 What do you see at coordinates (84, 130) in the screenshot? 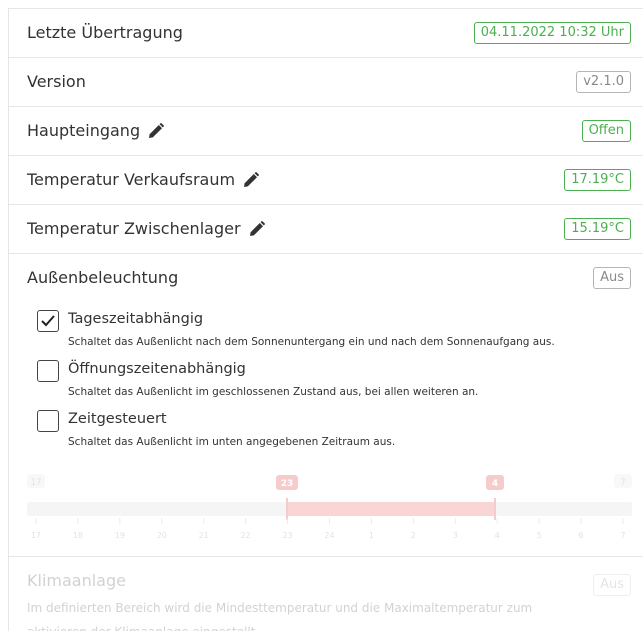
I see `row-label: Haupteingang` at bounding box center [84, 130].